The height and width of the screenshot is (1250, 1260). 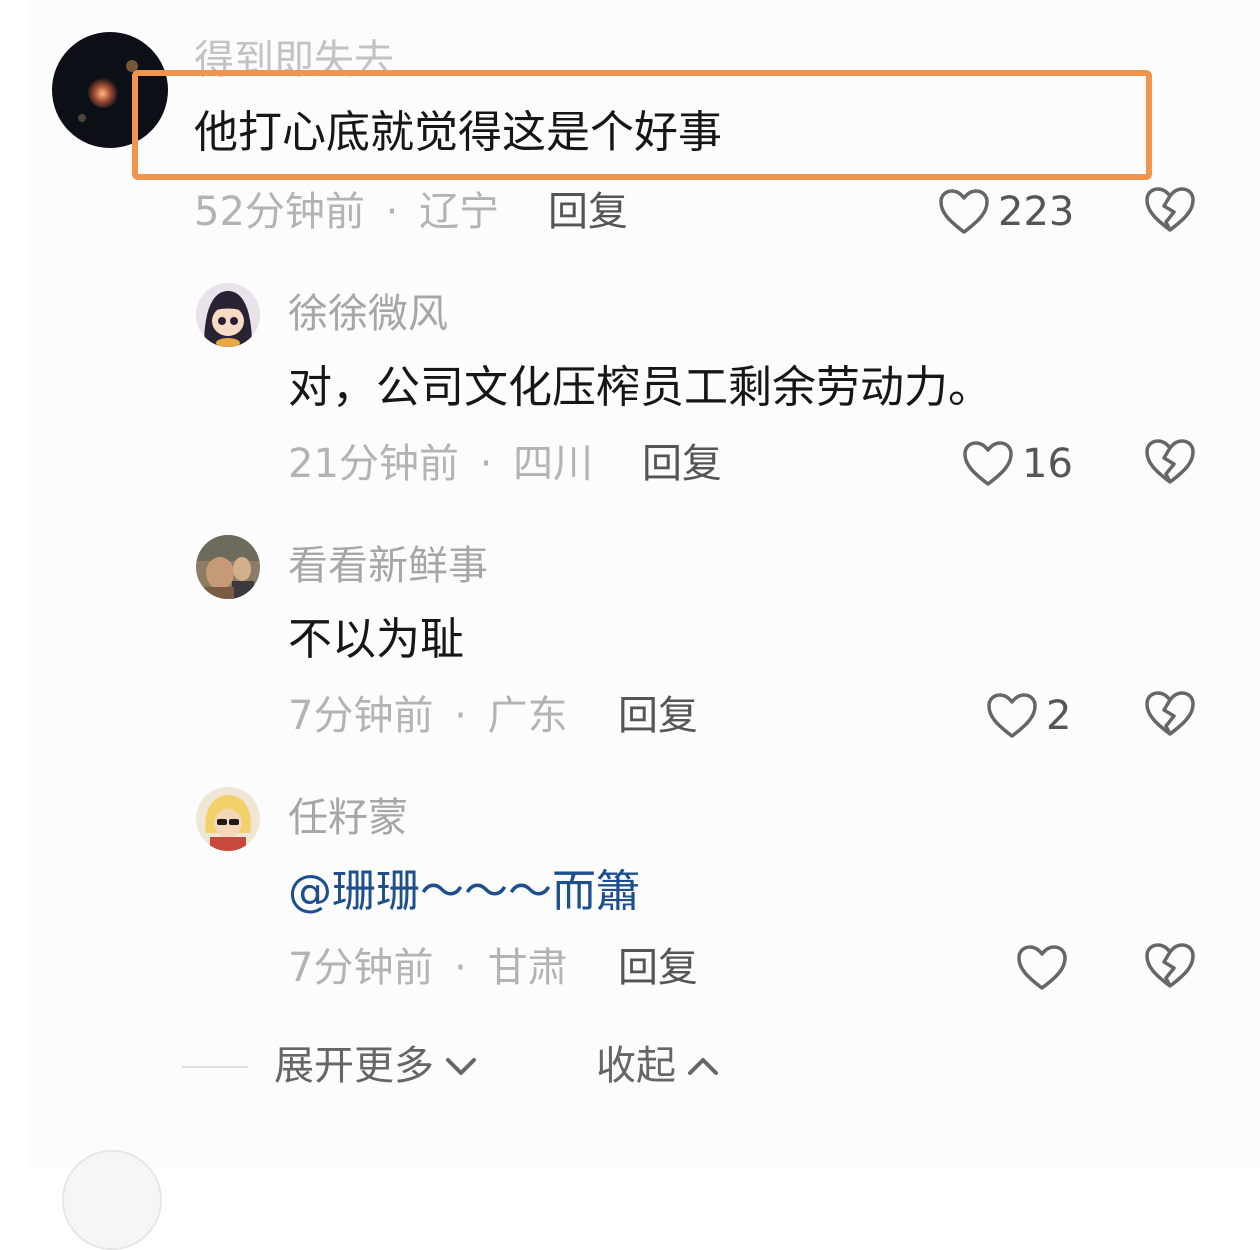 I want to click on comment-text: 不以为耻, so click(x=376, y=639).